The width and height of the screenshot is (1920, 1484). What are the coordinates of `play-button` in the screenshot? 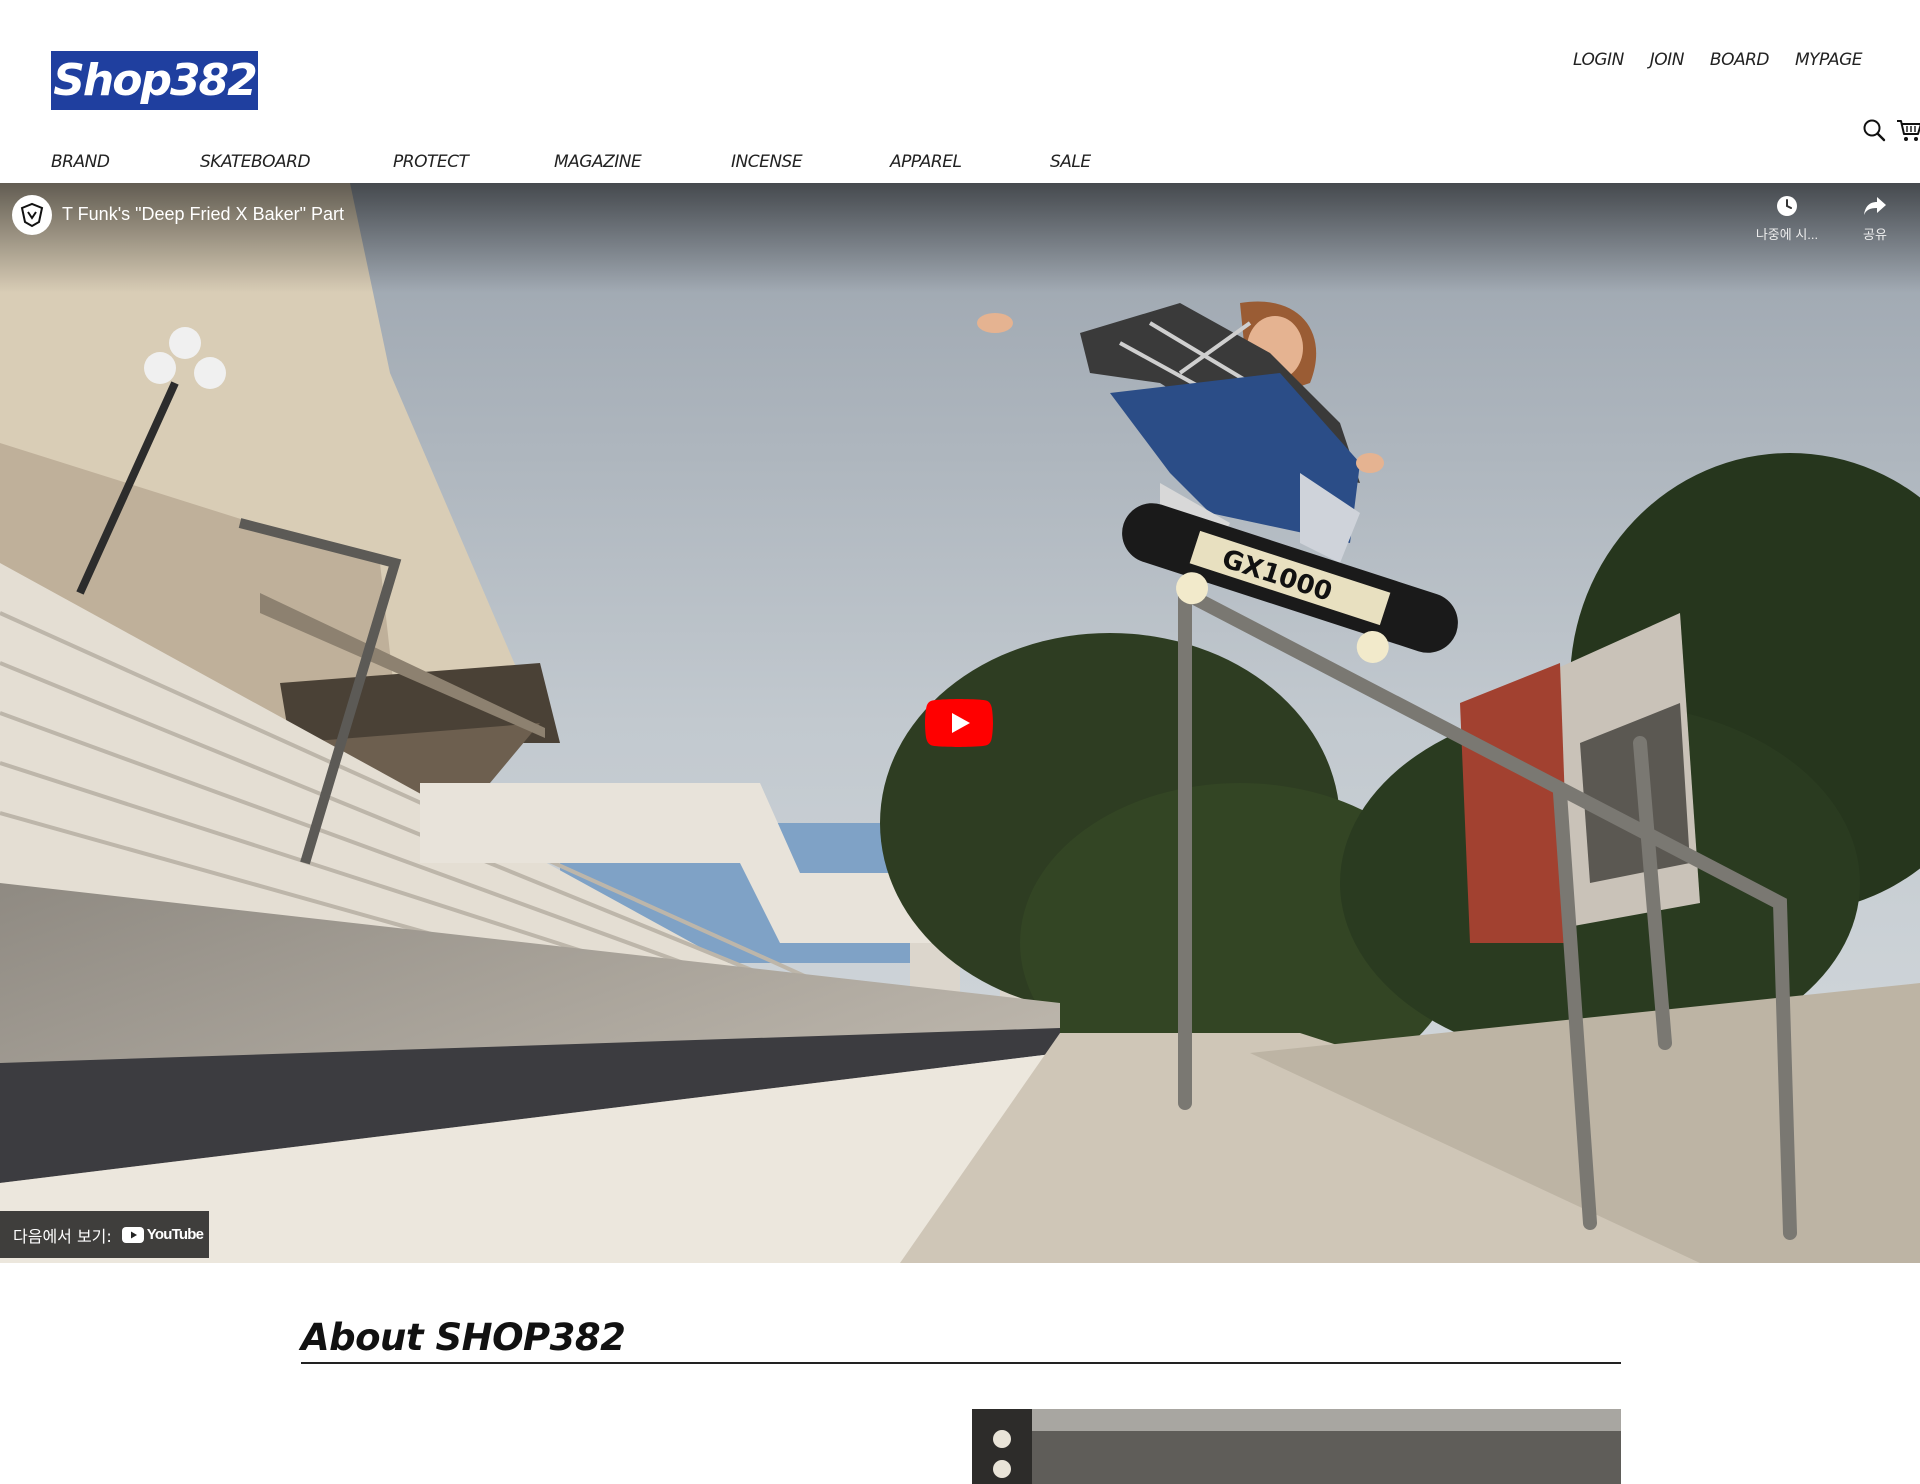 It's located at (959, 723).